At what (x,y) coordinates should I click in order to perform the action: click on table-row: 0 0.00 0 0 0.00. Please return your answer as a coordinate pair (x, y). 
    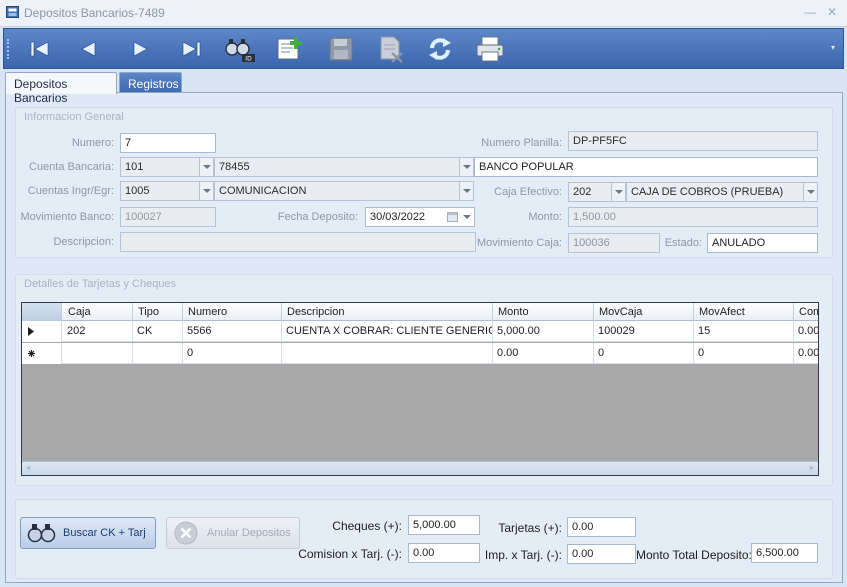
    Looking at the image, I should click on (420, 353).